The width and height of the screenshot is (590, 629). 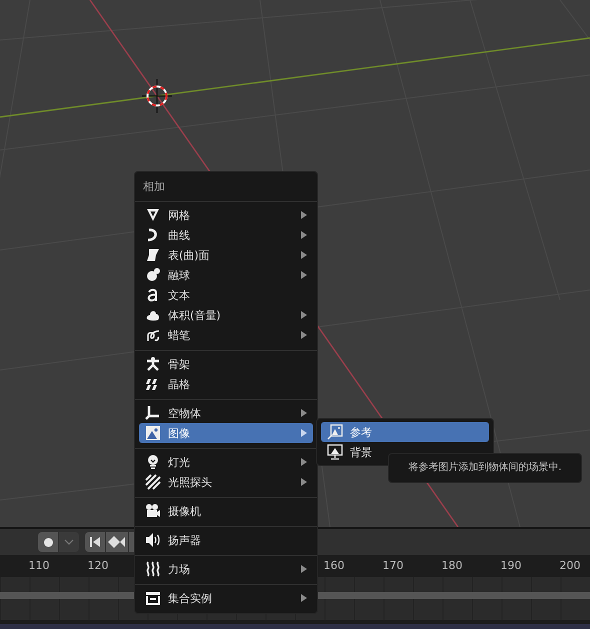 I want to click on menu-item: 光照探头, so click(x=226, y=482).